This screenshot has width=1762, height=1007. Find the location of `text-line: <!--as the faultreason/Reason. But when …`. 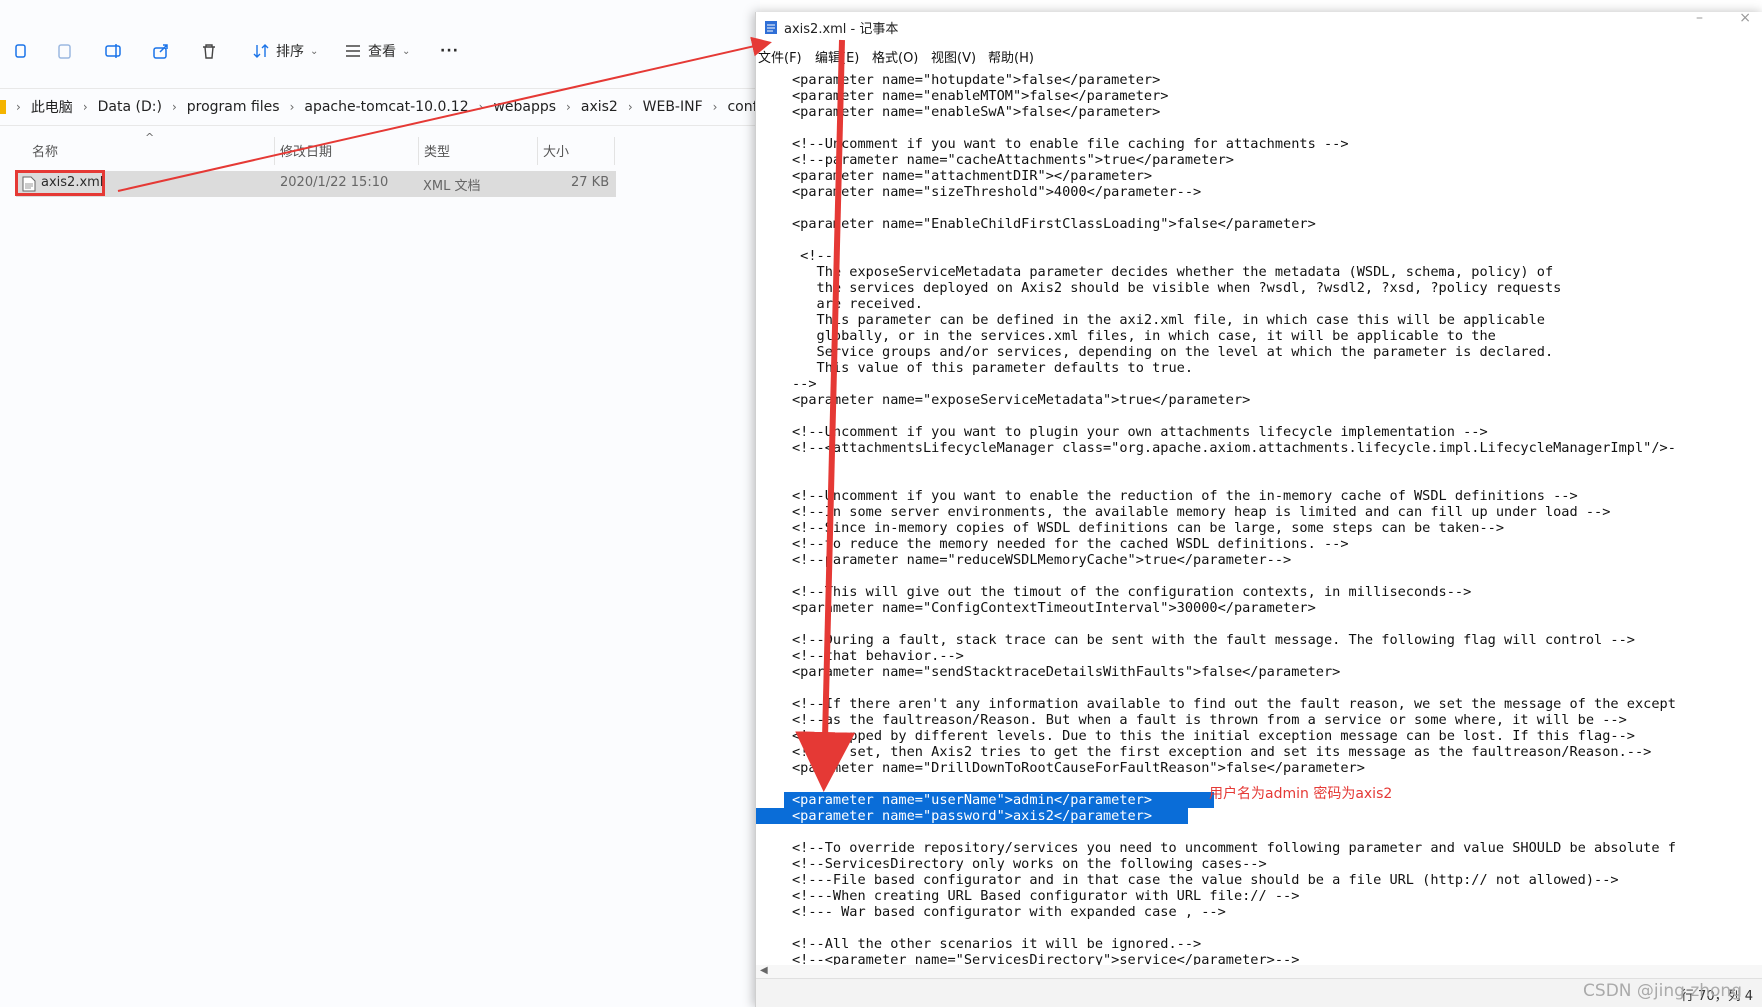

text-line: <!--as the faultreason/Reason. But when … is located at coordinates (1209, 720).